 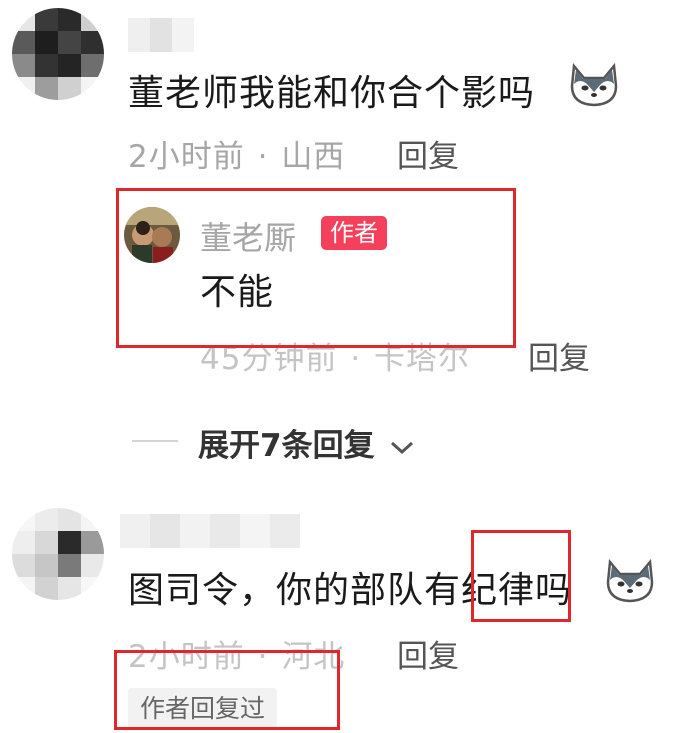 What do you see at coordinates (313, 157) in the screenshot?
I see `comment-location: 山西` at bounding box center [313, 157].